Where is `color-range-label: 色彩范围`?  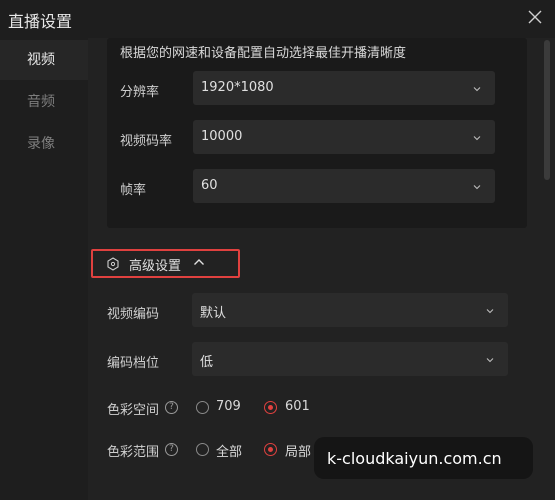
color-range-label: 色彩范围 is located at coordinates (133, 452).